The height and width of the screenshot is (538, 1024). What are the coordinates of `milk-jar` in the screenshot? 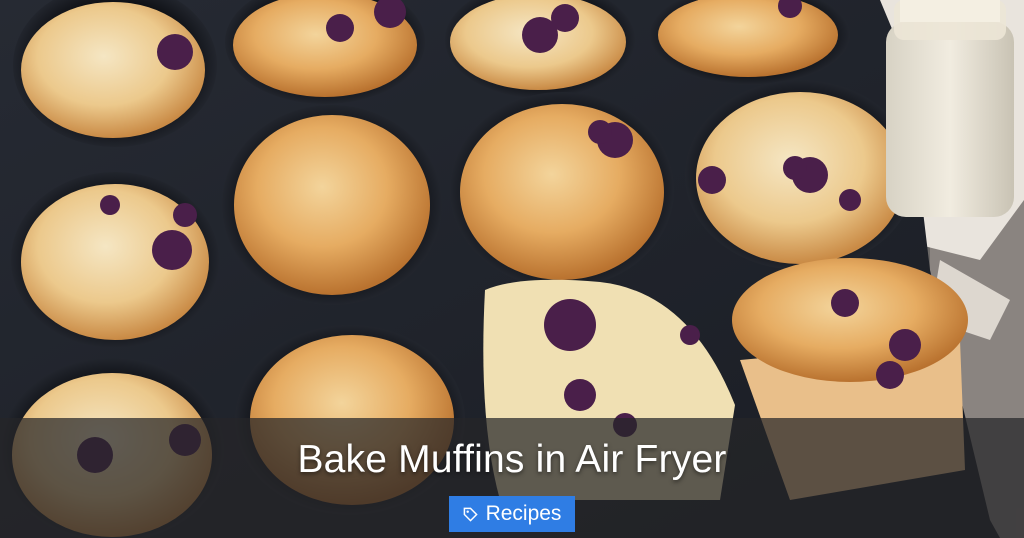 It's located at (950, 108).